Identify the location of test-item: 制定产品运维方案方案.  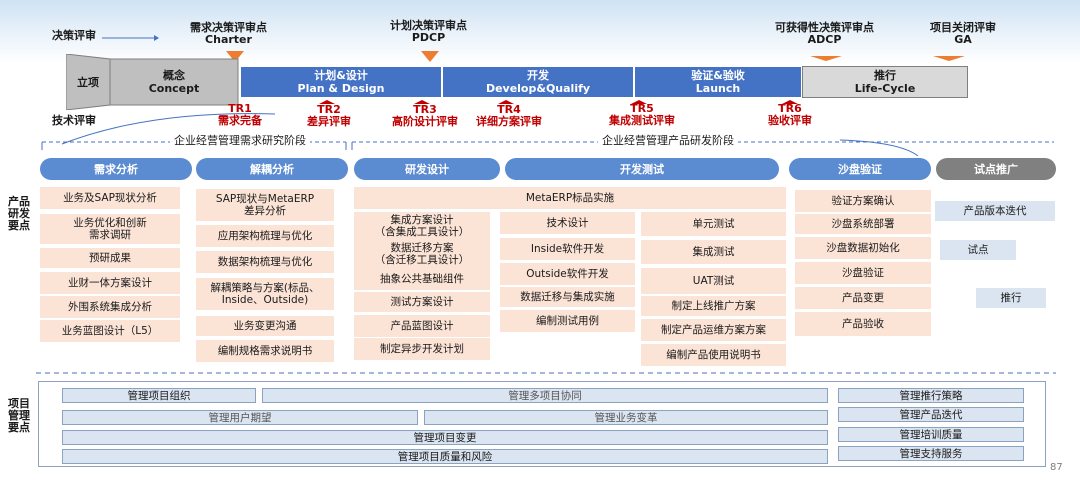
(713, 330).